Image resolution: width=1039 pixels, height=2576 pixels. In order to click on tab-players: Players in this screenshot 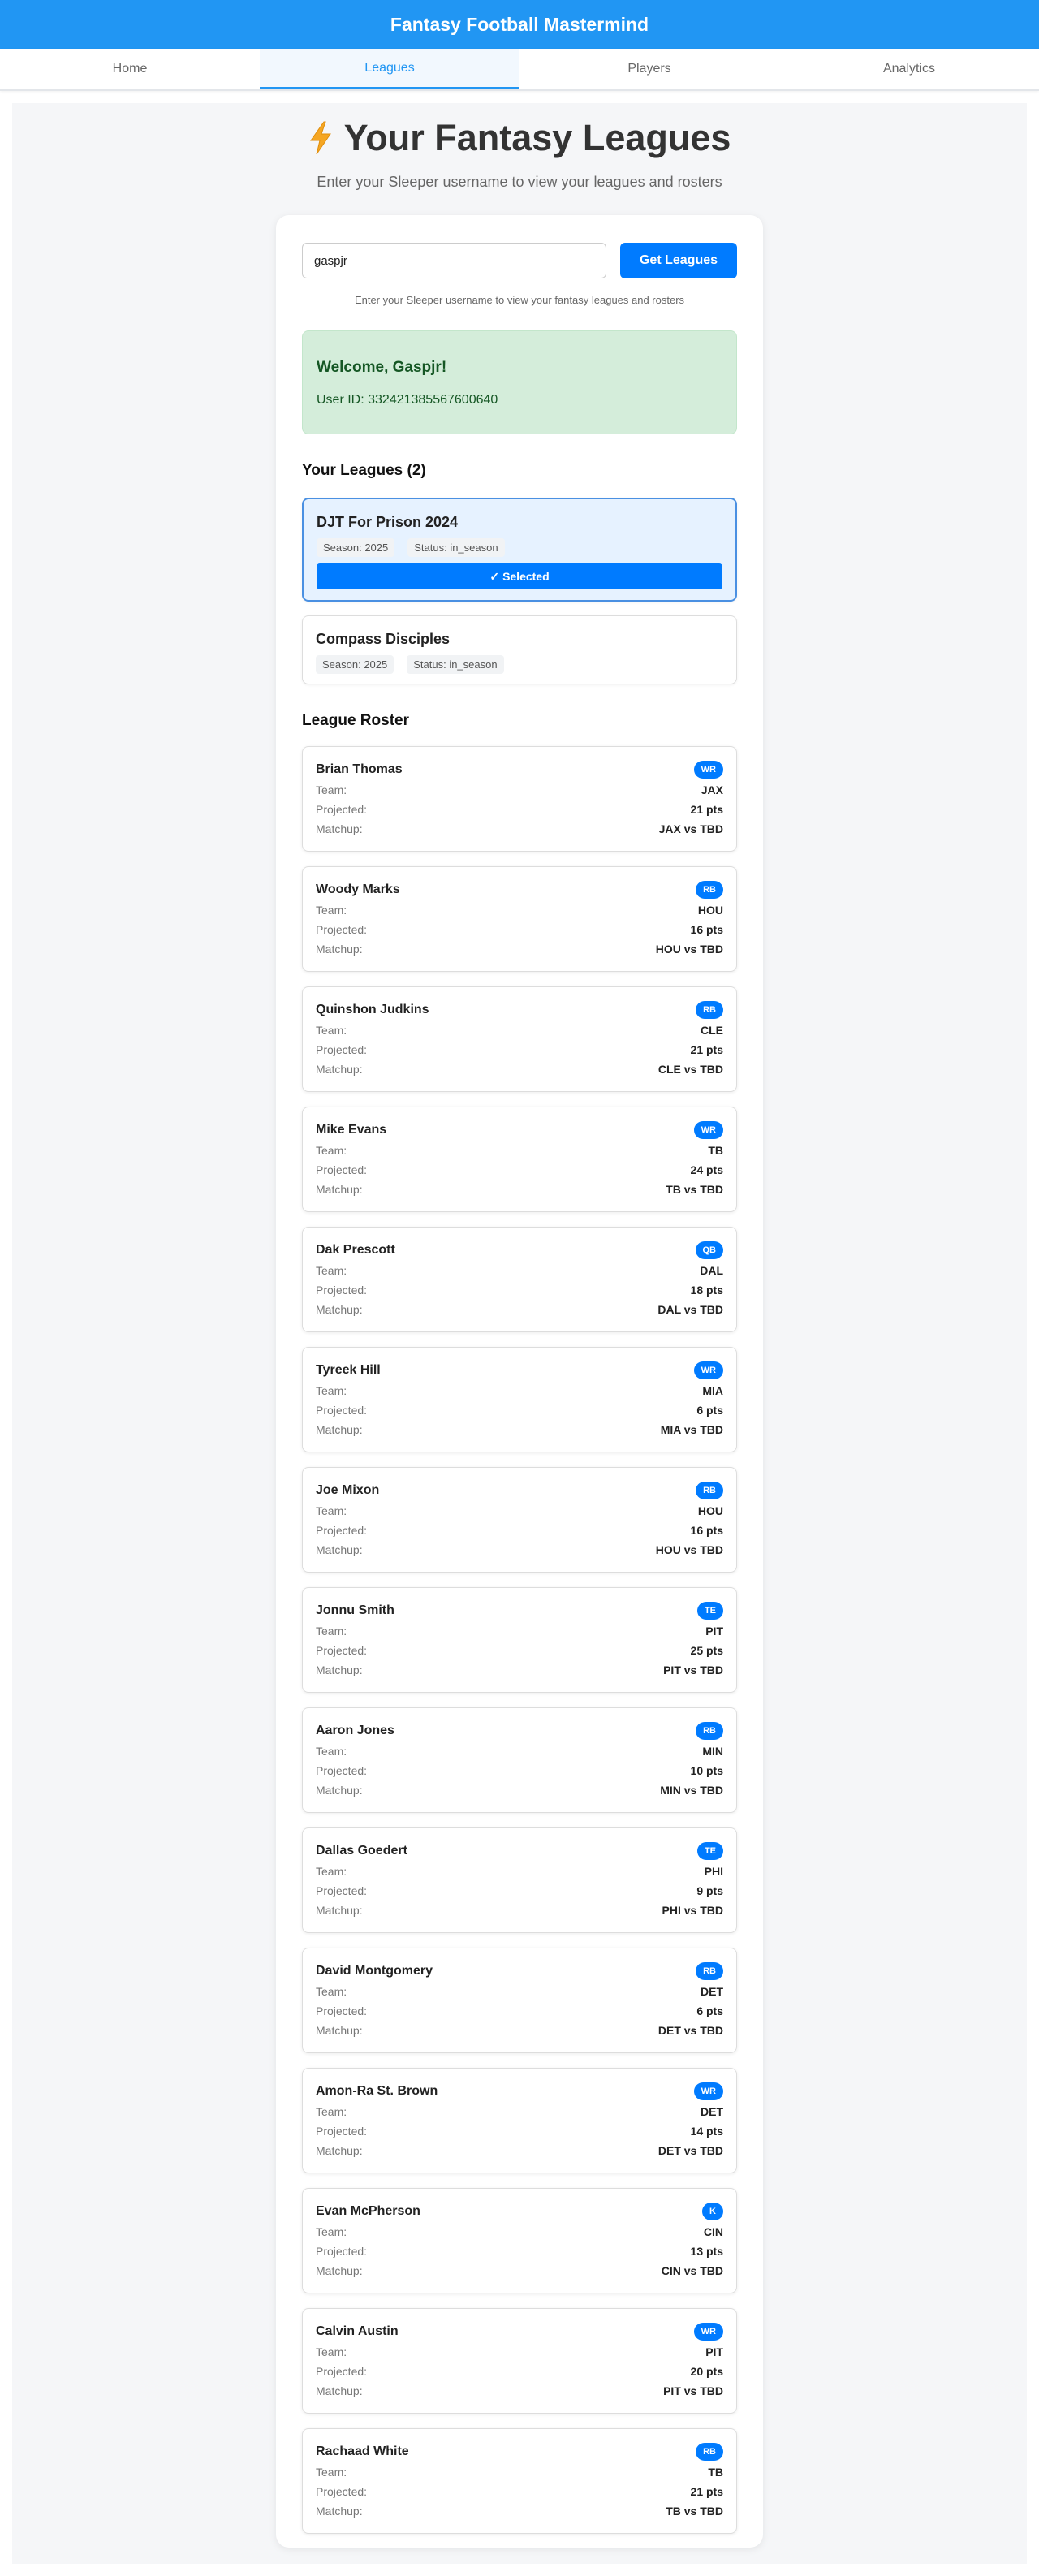, I will do `click(649, 69)`.